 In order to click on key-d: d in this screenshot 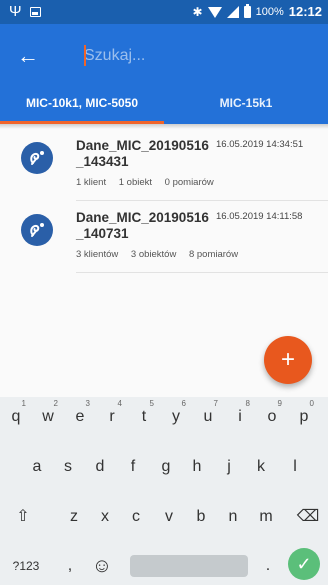, I will do `click(100, 467)`.